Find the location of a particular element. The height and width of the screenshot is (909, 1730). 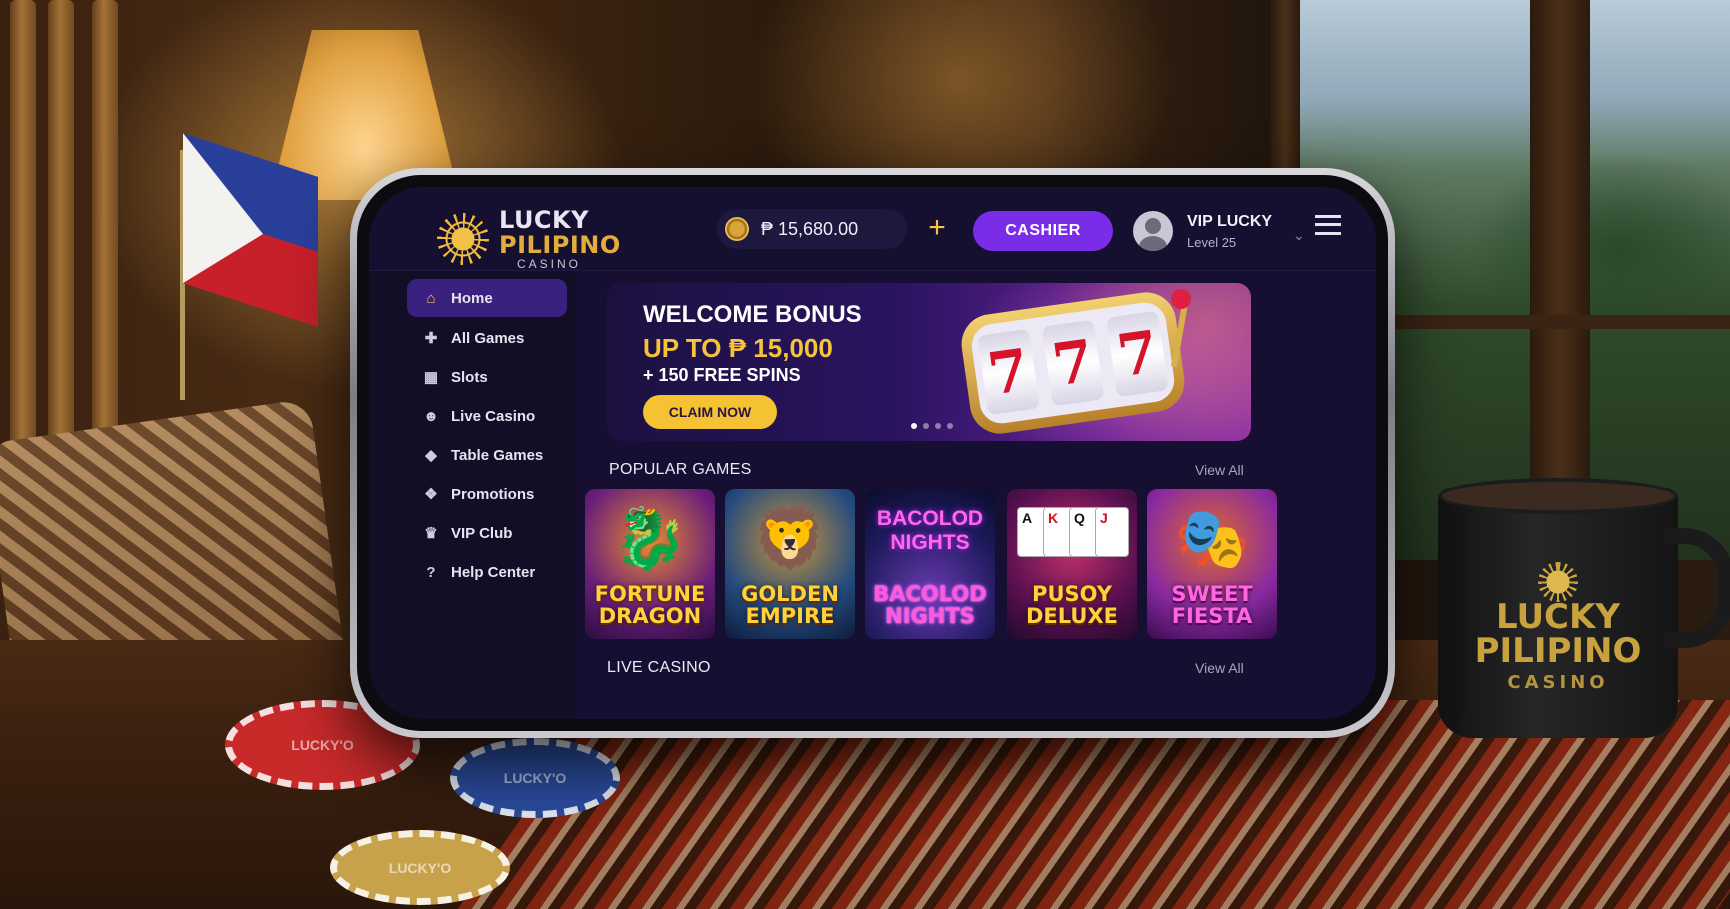

game-card-golden-empire: 🦁 GOLDEN EMPIRE is located at coordinates (790, 564).